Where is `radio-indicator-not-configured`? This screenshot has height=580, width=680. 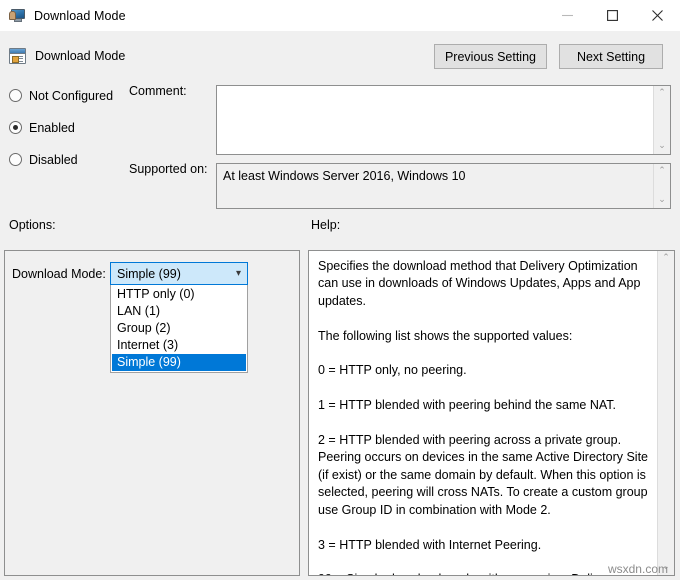 radio-indicator-not-configured is located at coordinates (15, 95).